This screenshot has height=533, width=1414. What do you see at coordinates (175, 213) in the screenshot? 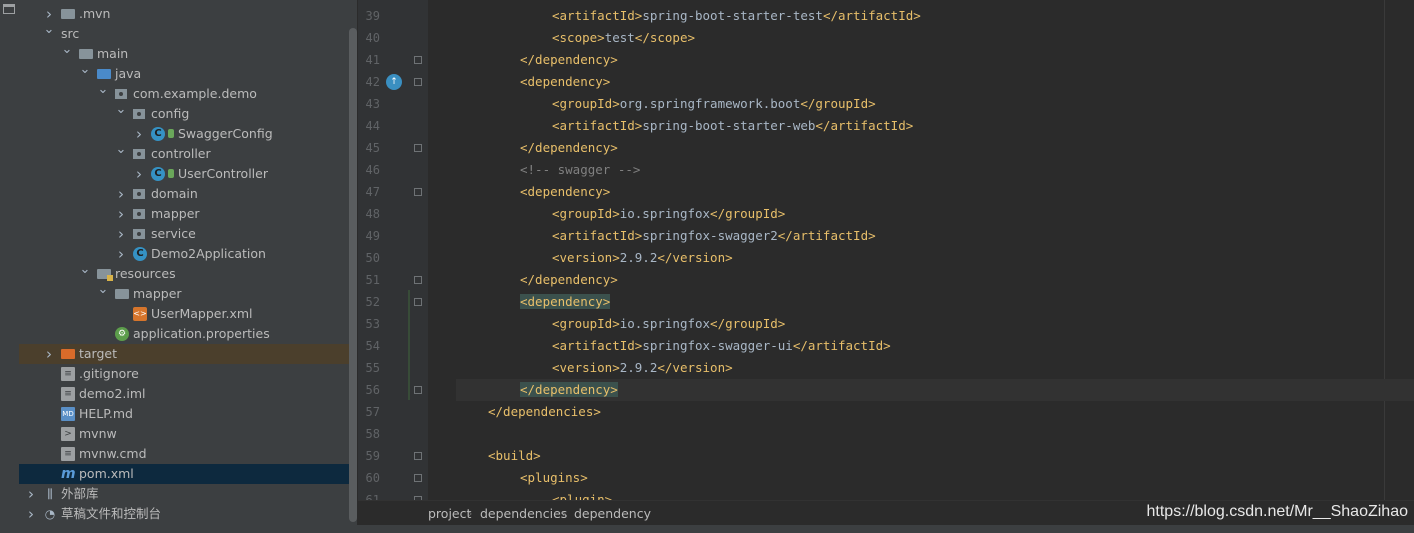
I see `tree-item-label: mapper` at bounding box center [175, 213].